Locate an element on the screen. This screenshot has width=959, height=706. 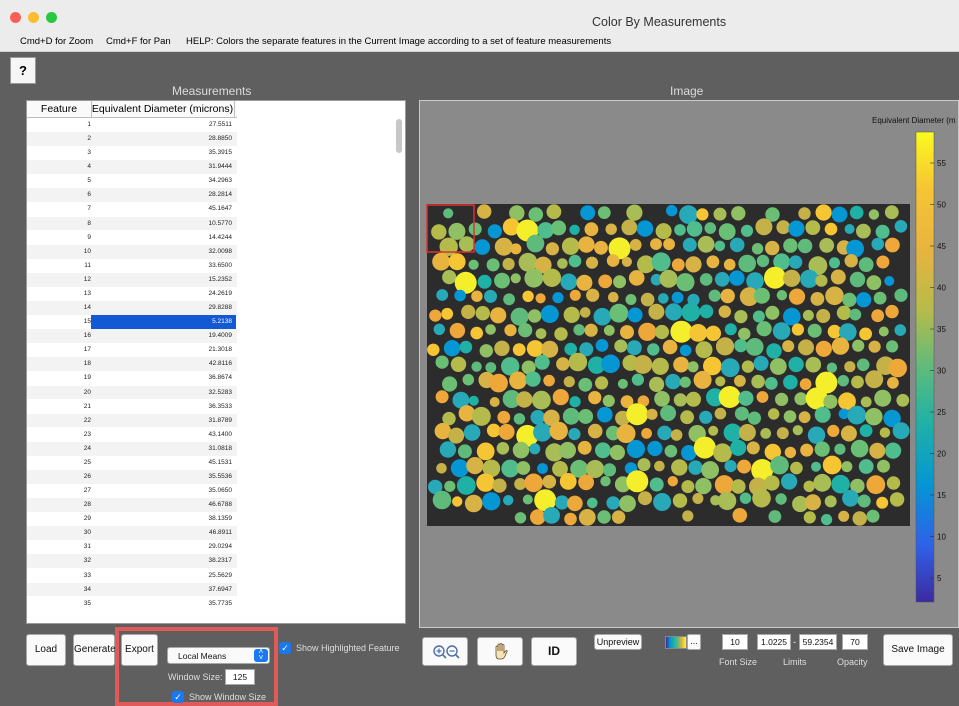
table-row: 19 36.8674 is located at coordinates (132, 378).